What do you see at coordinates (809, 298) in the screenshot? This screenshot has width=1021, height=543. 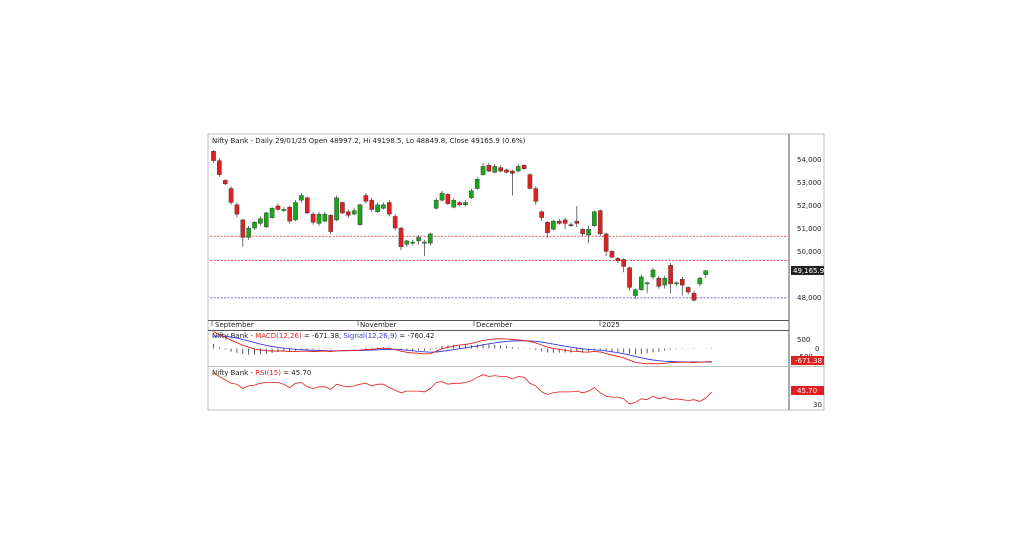 I see `price-tick-label: 48,000` at bounding box center [809, 298].